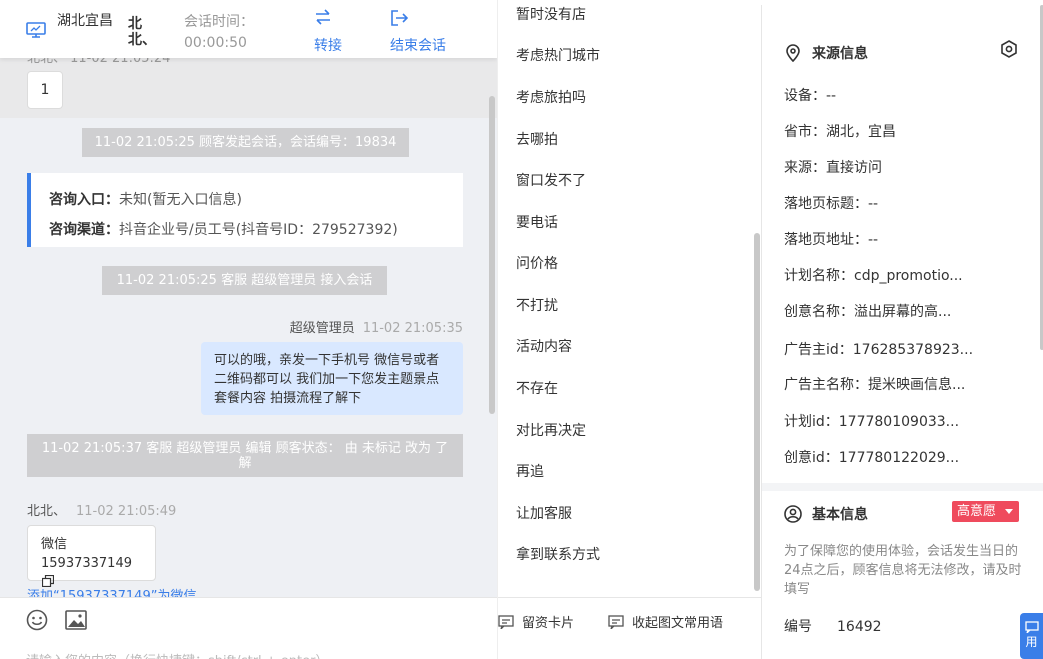  I want to click on agent-message-meta: 超级管理员 11-02 21:05:35, so click(376, 326).